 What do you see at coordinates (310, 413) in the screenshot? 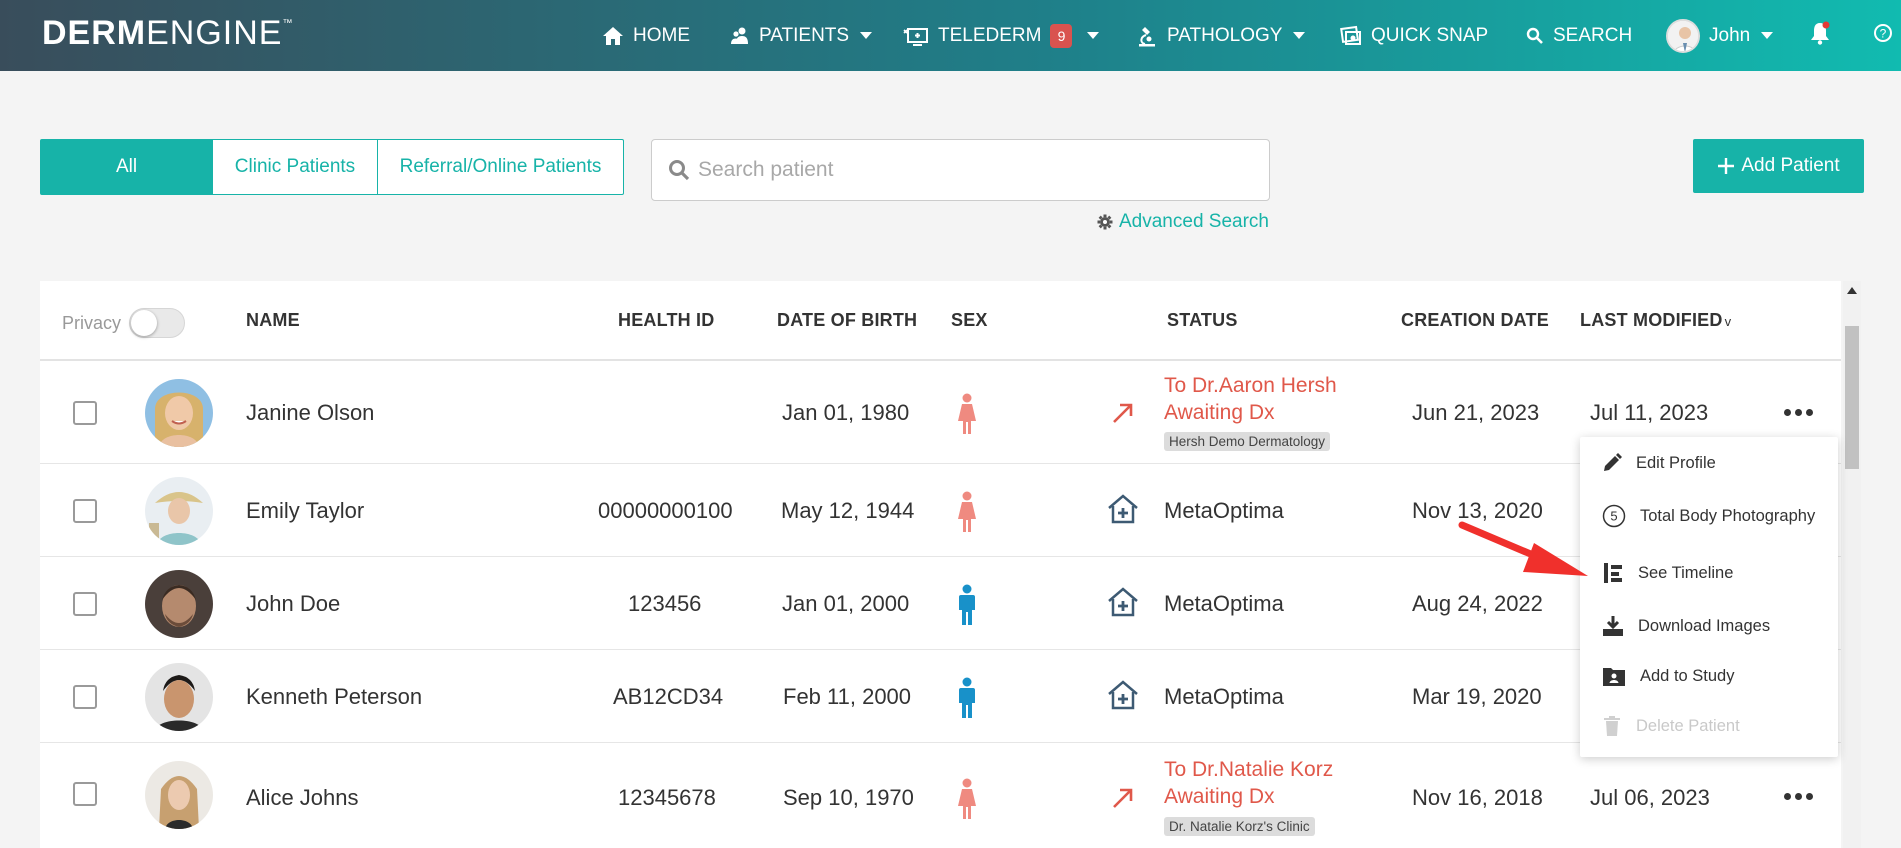
I see `patient-name: Janine Olson` at bounding box center [310, 413].